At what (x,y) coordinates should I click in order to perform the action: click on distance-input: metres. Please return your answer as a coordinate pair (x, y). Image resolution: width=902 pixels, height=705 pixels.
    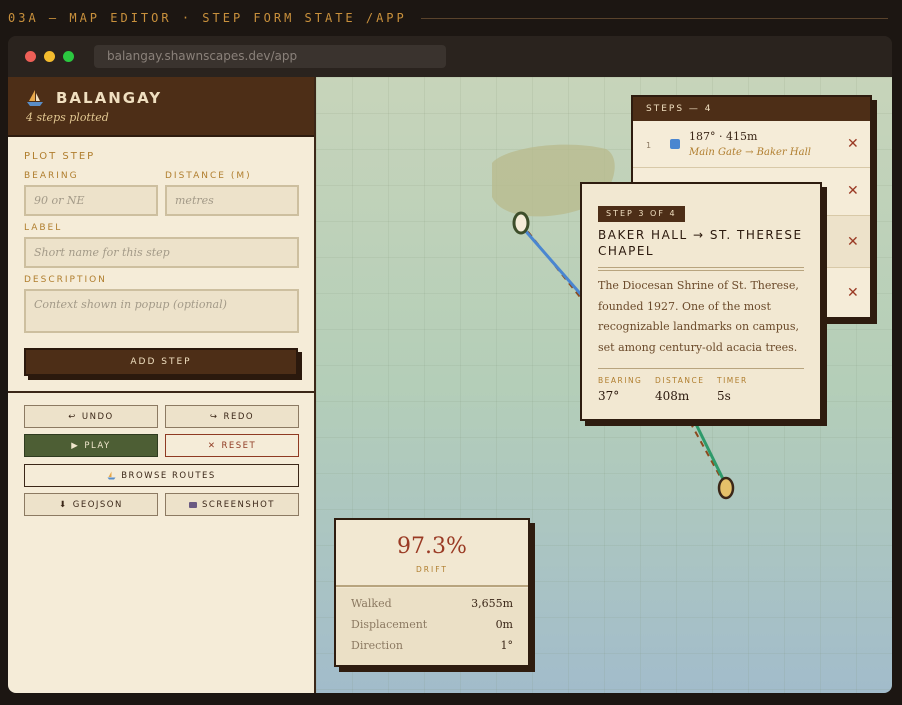
    Looking at the image, I should click on (232, 200).